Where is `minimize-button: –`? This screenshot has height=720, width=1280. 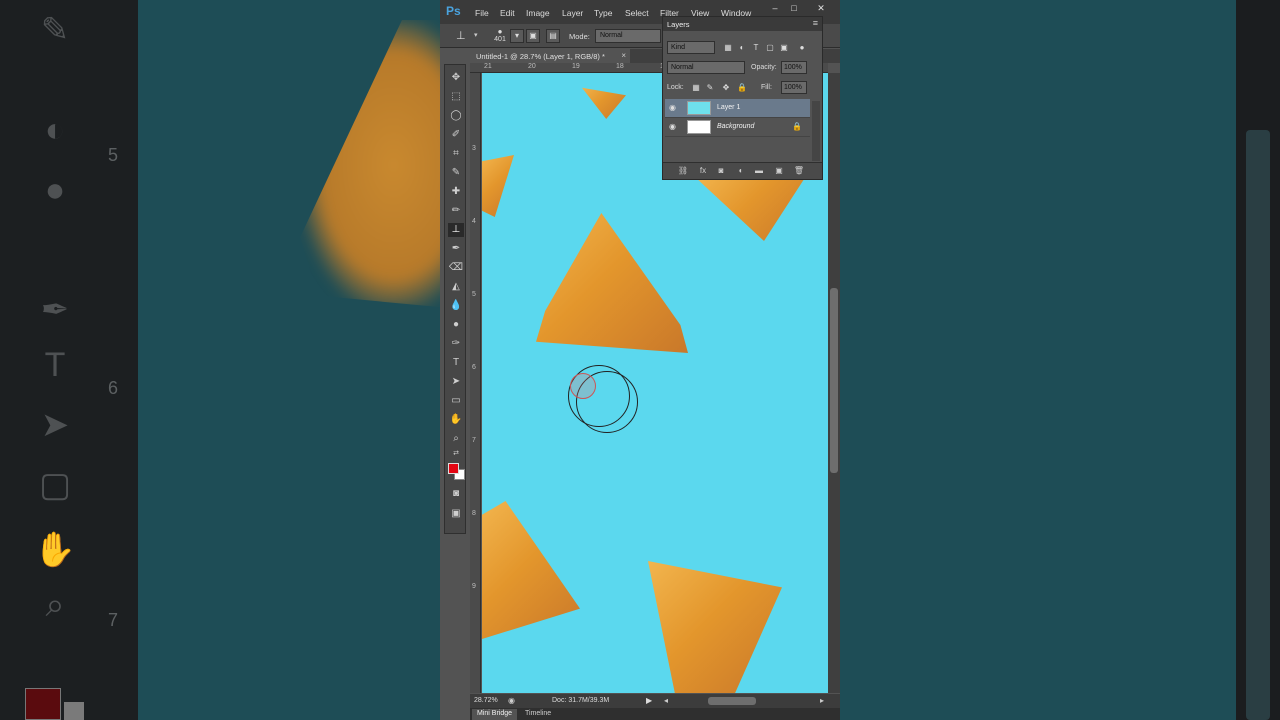 minimize-button: – is located at coordinates (775, 8).